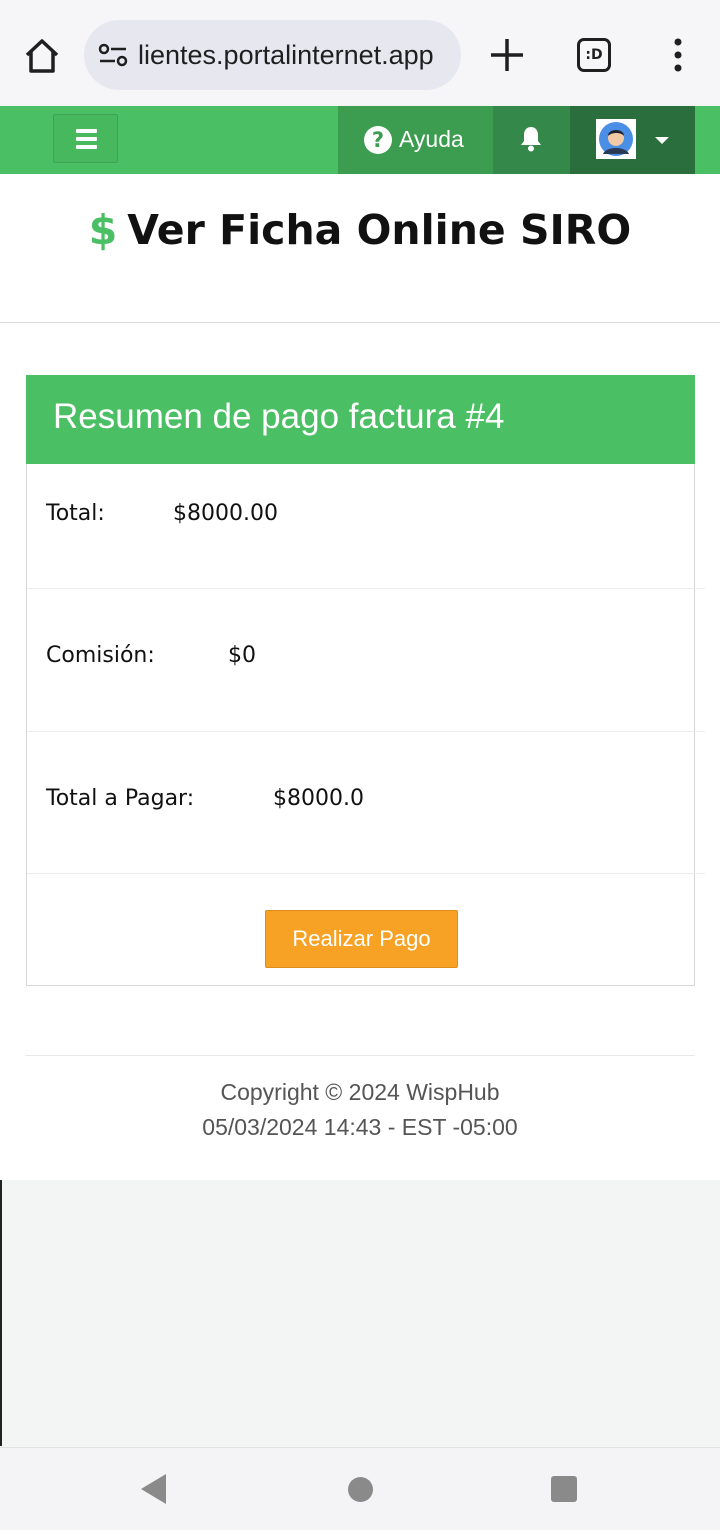  Describe the element at coordinates (225, 513) in the screenshot. I see `total-value: $8000.00` at that location.